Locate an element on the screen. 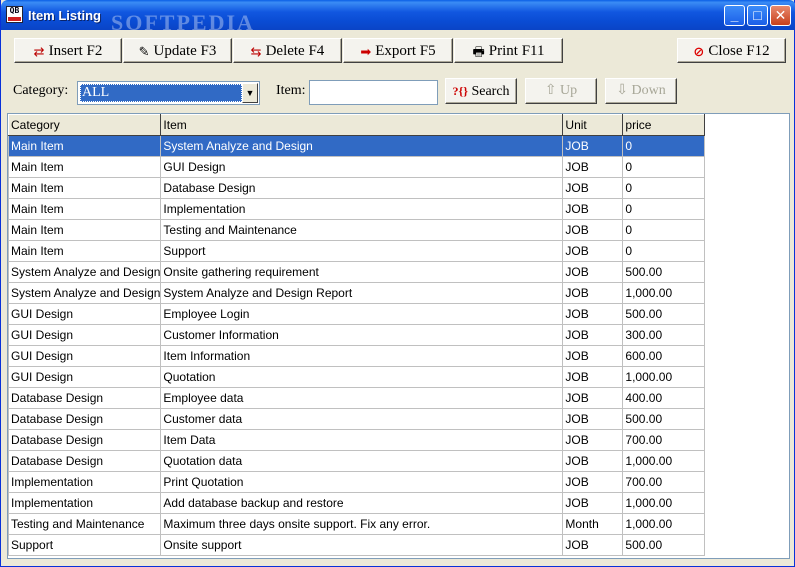 The image size is (795, 567). table-row: Database Design Customer data JOB 500.00 is located at coordinates (356, 419).